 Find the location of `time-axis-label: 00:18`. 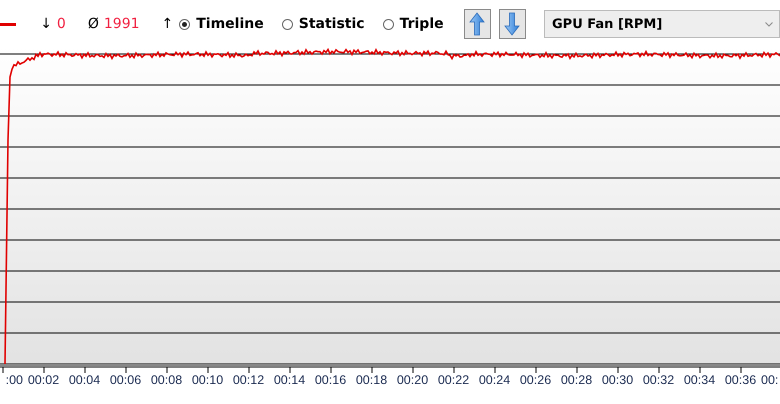

time-axis-label: 00:18 is located at coordinates (371, 381).